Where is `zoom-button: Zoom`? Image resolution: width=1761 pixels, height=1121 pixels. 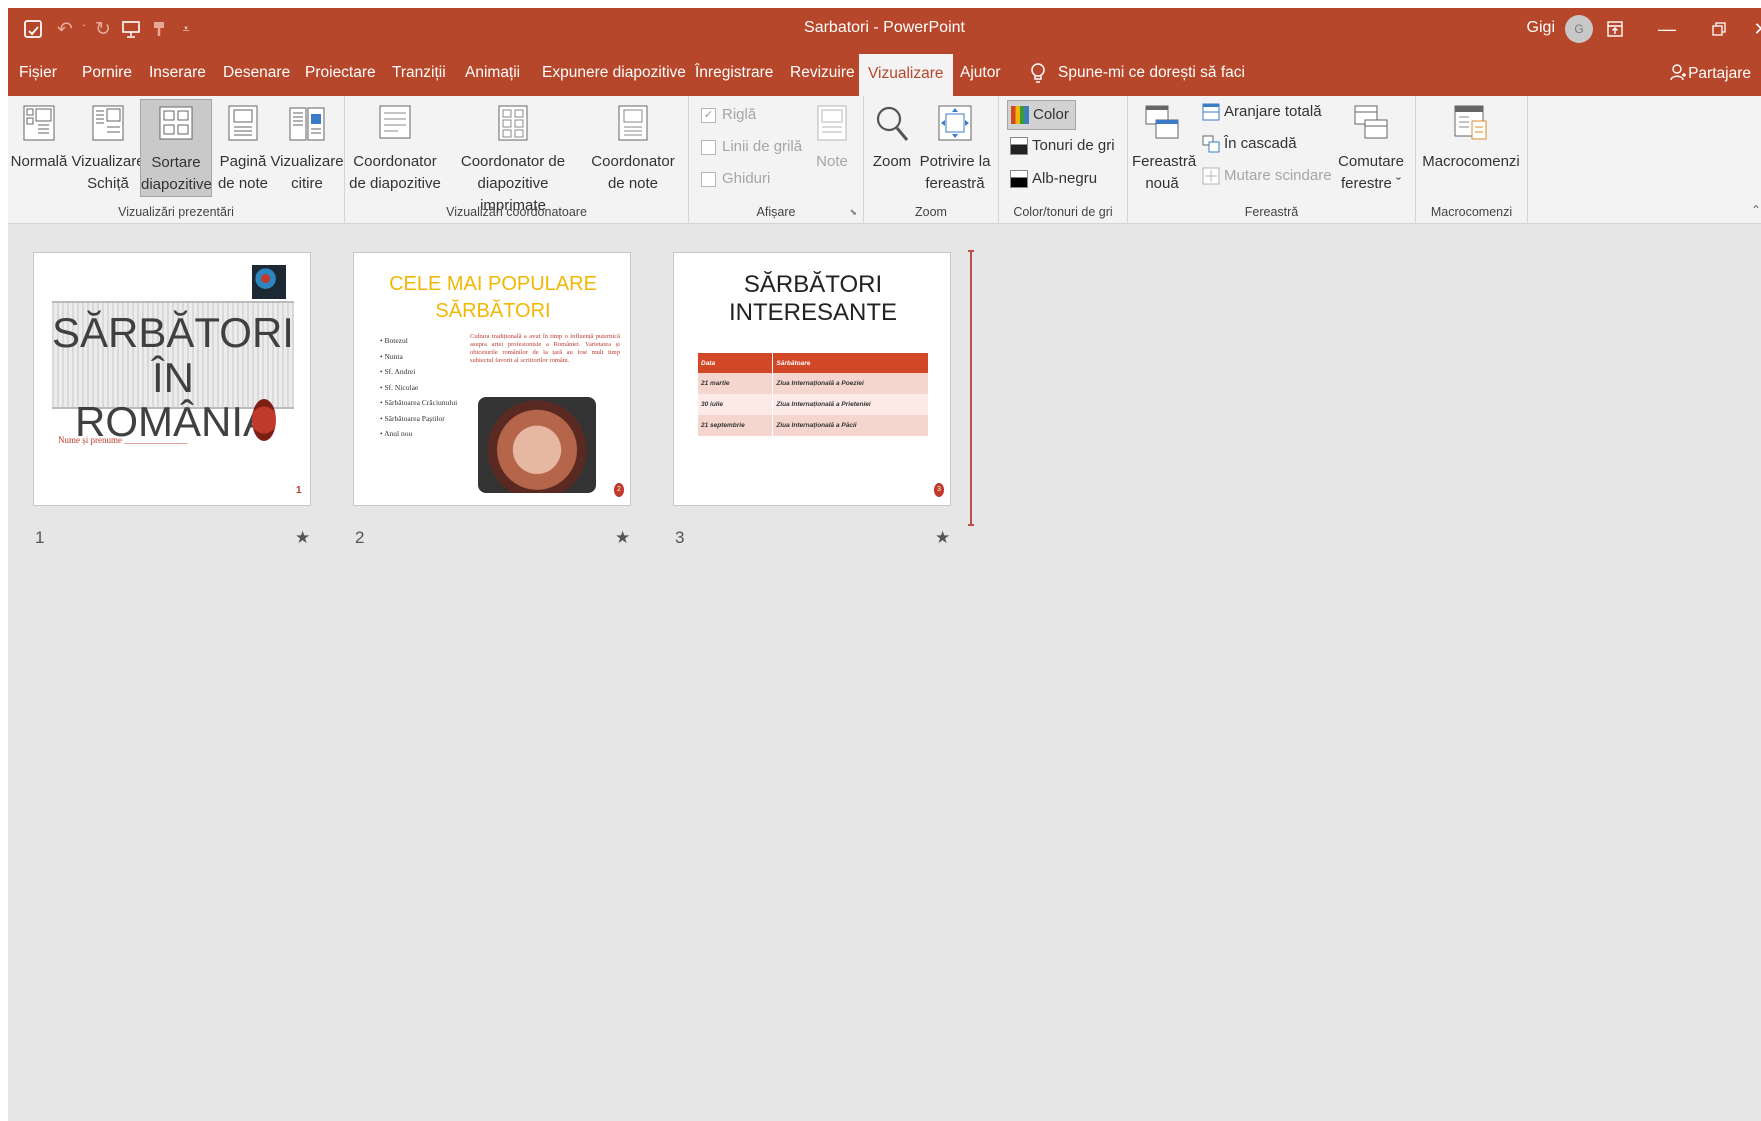
zoom-button: Zoom is located at coordinates (892, 148).